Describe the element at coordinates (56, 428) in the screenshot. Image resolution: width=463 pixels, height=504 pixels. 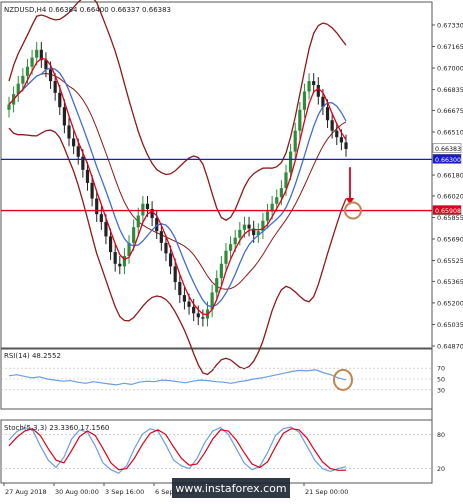
I see `stoch-panel-title: Stoch(5,3,3) 23.3360 17.1560` at that location.